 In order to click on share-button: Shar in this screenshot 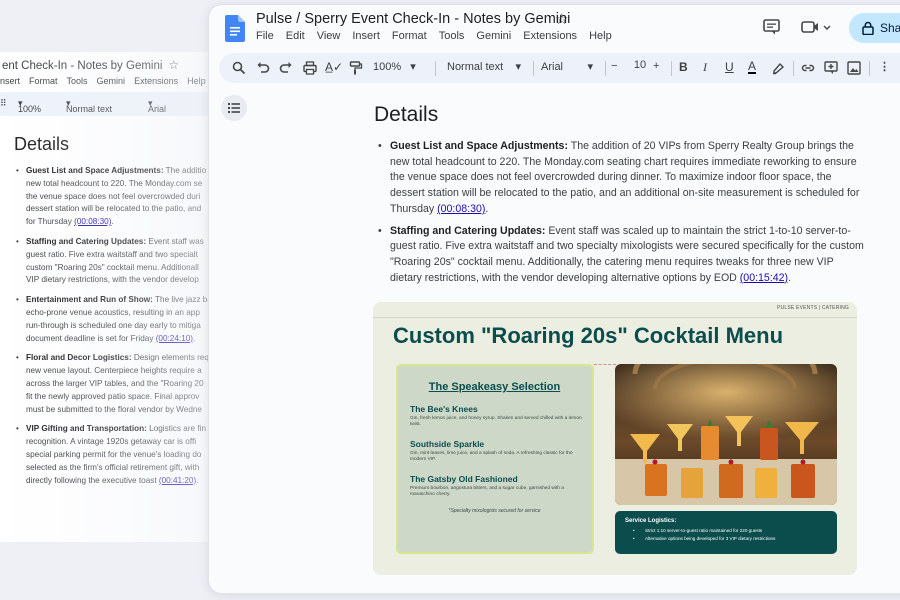, I will do `click(874, 28)`.